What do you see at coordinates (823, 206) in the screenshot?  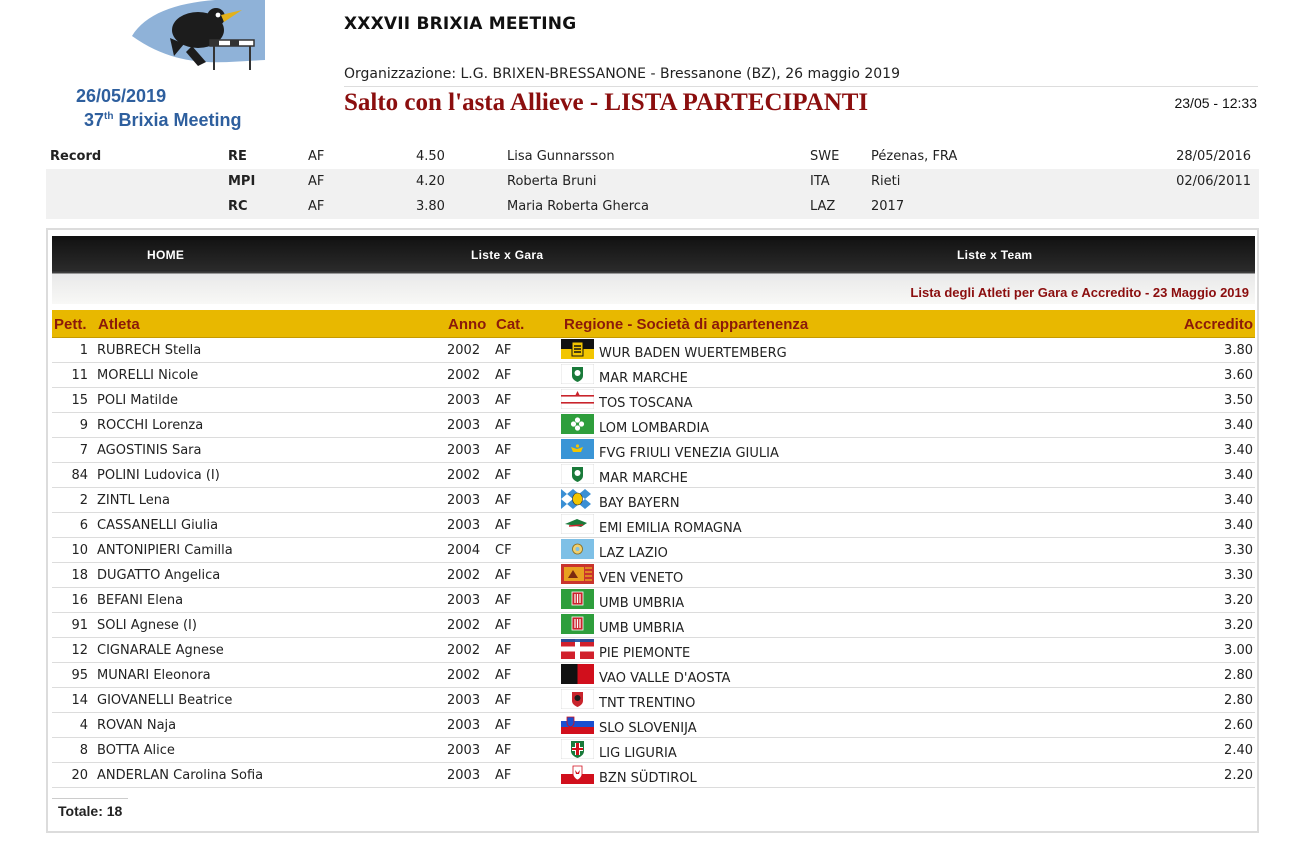 I see `record-nation: LAZ` at bounding box center [823, 206].